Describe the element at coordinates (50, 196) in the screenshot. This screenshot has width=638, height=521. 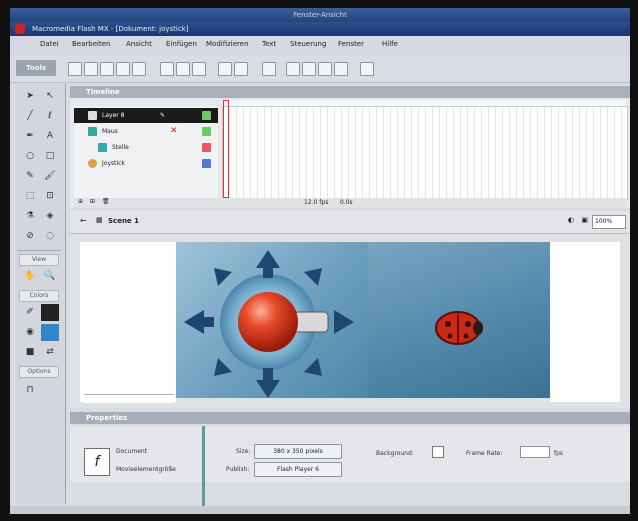
I see `fill-transform-tool-icon: ⊡` at that location.